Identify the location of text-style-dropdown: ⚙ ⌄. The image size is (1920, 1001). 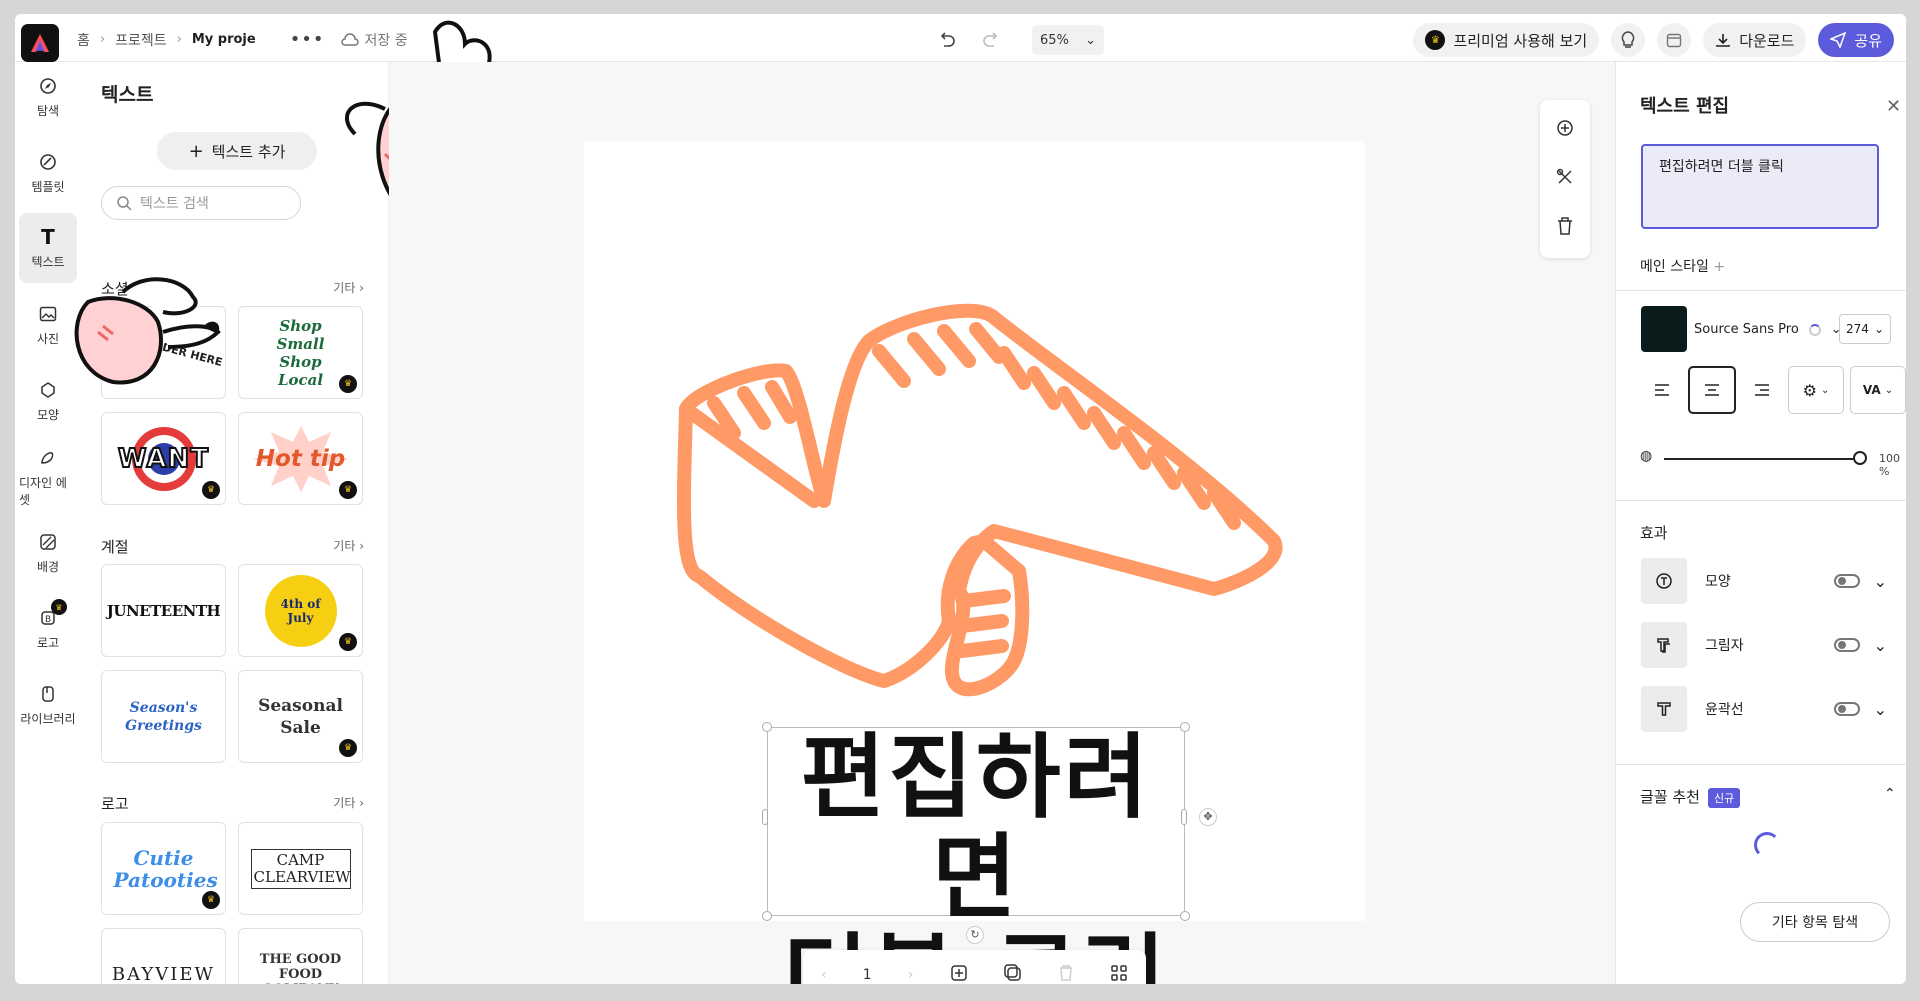
(1816, 390).